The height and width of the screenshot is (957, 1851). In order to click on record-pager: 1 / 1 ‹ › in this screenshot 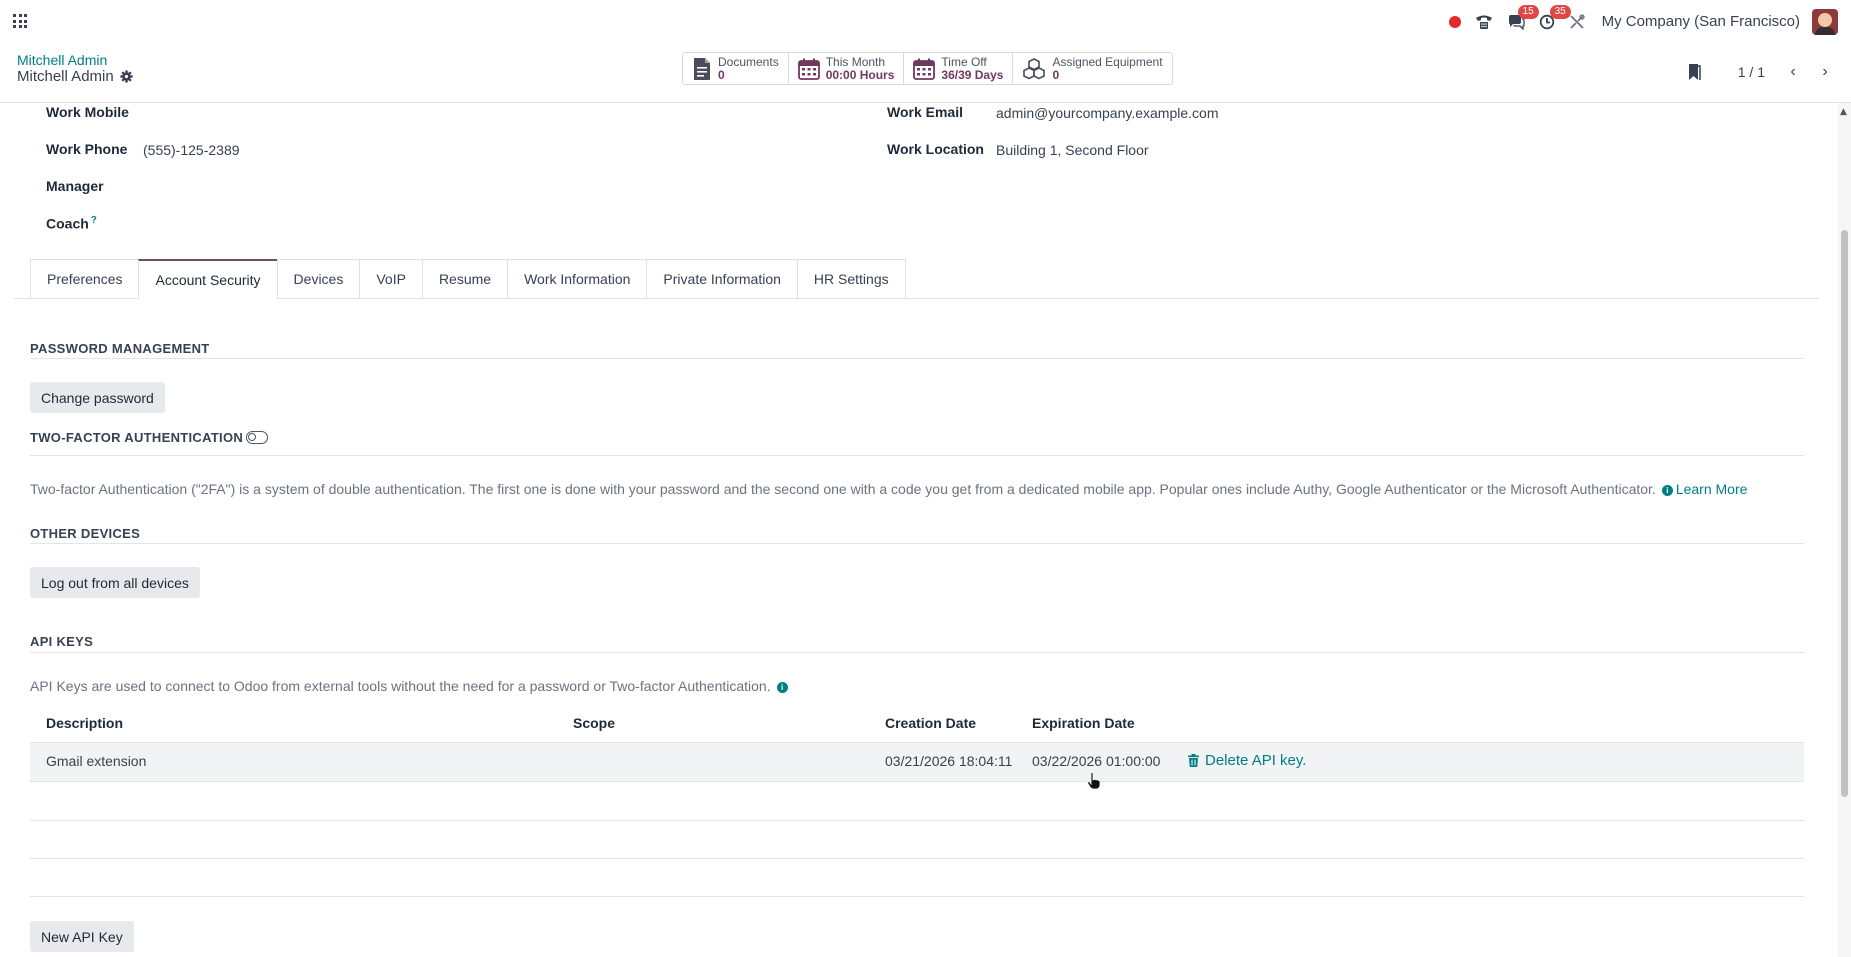, I will do `click(1762, 72)`.